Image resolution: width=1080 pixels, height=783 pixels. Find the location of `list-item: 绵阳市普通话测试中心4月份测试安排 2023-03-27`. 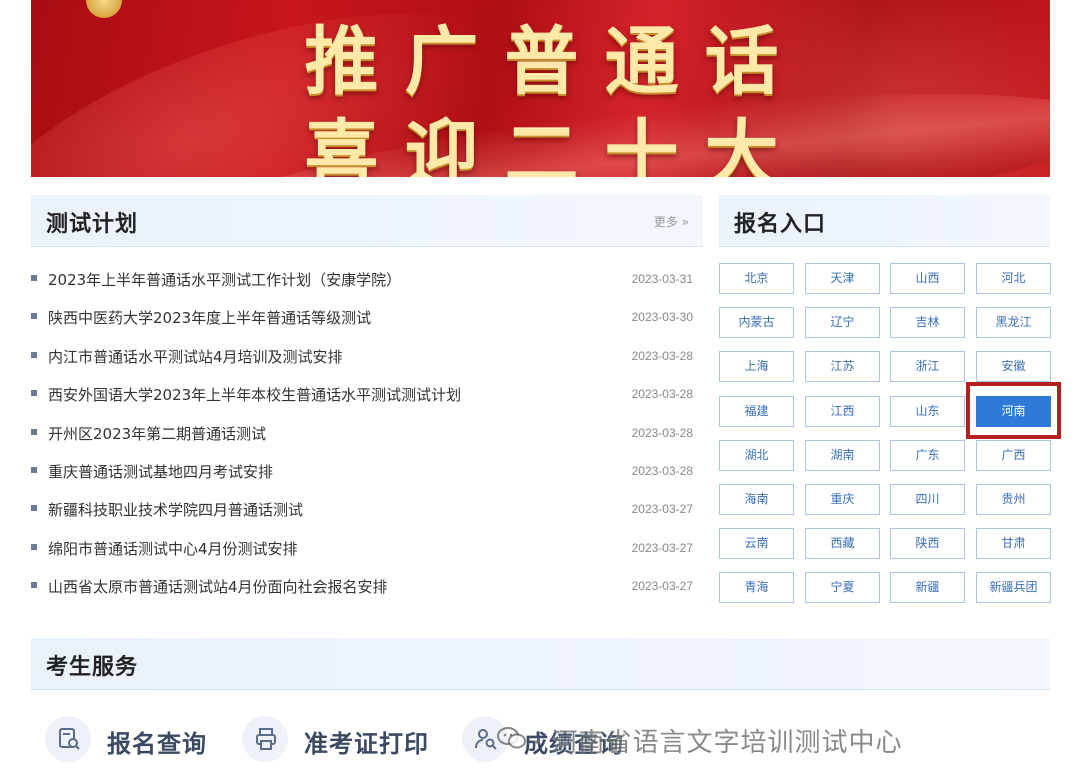

list-item: 绵阳市普通话测试中心4月份测试安排 2023-03-27 is located at coordinates (362, 550).